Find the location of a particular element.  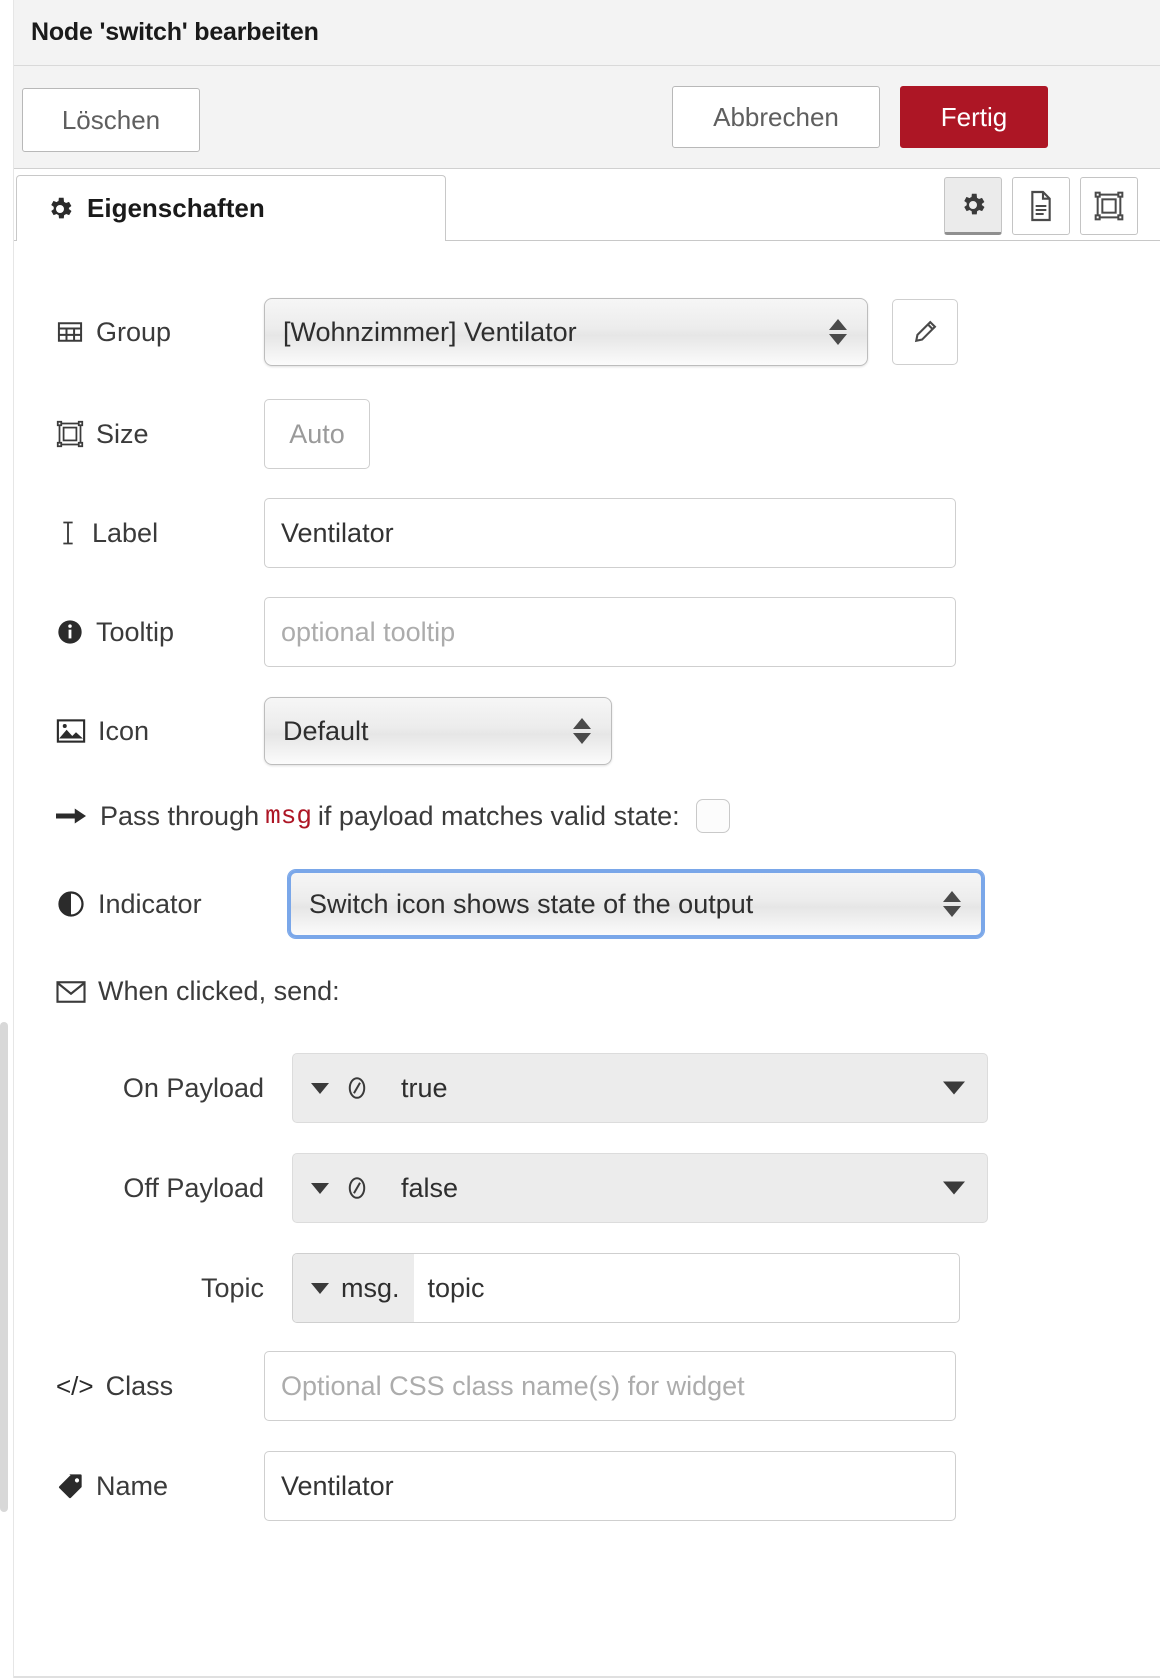

label-input is located at coordinates (610, 533).